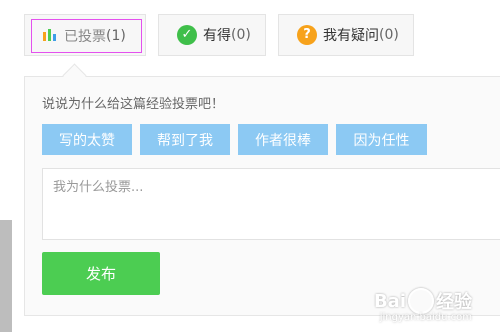 Image resolution: width=500 pixels, height=332 pixels. I want to click on tab-question-count: (0), so click(389, 35).